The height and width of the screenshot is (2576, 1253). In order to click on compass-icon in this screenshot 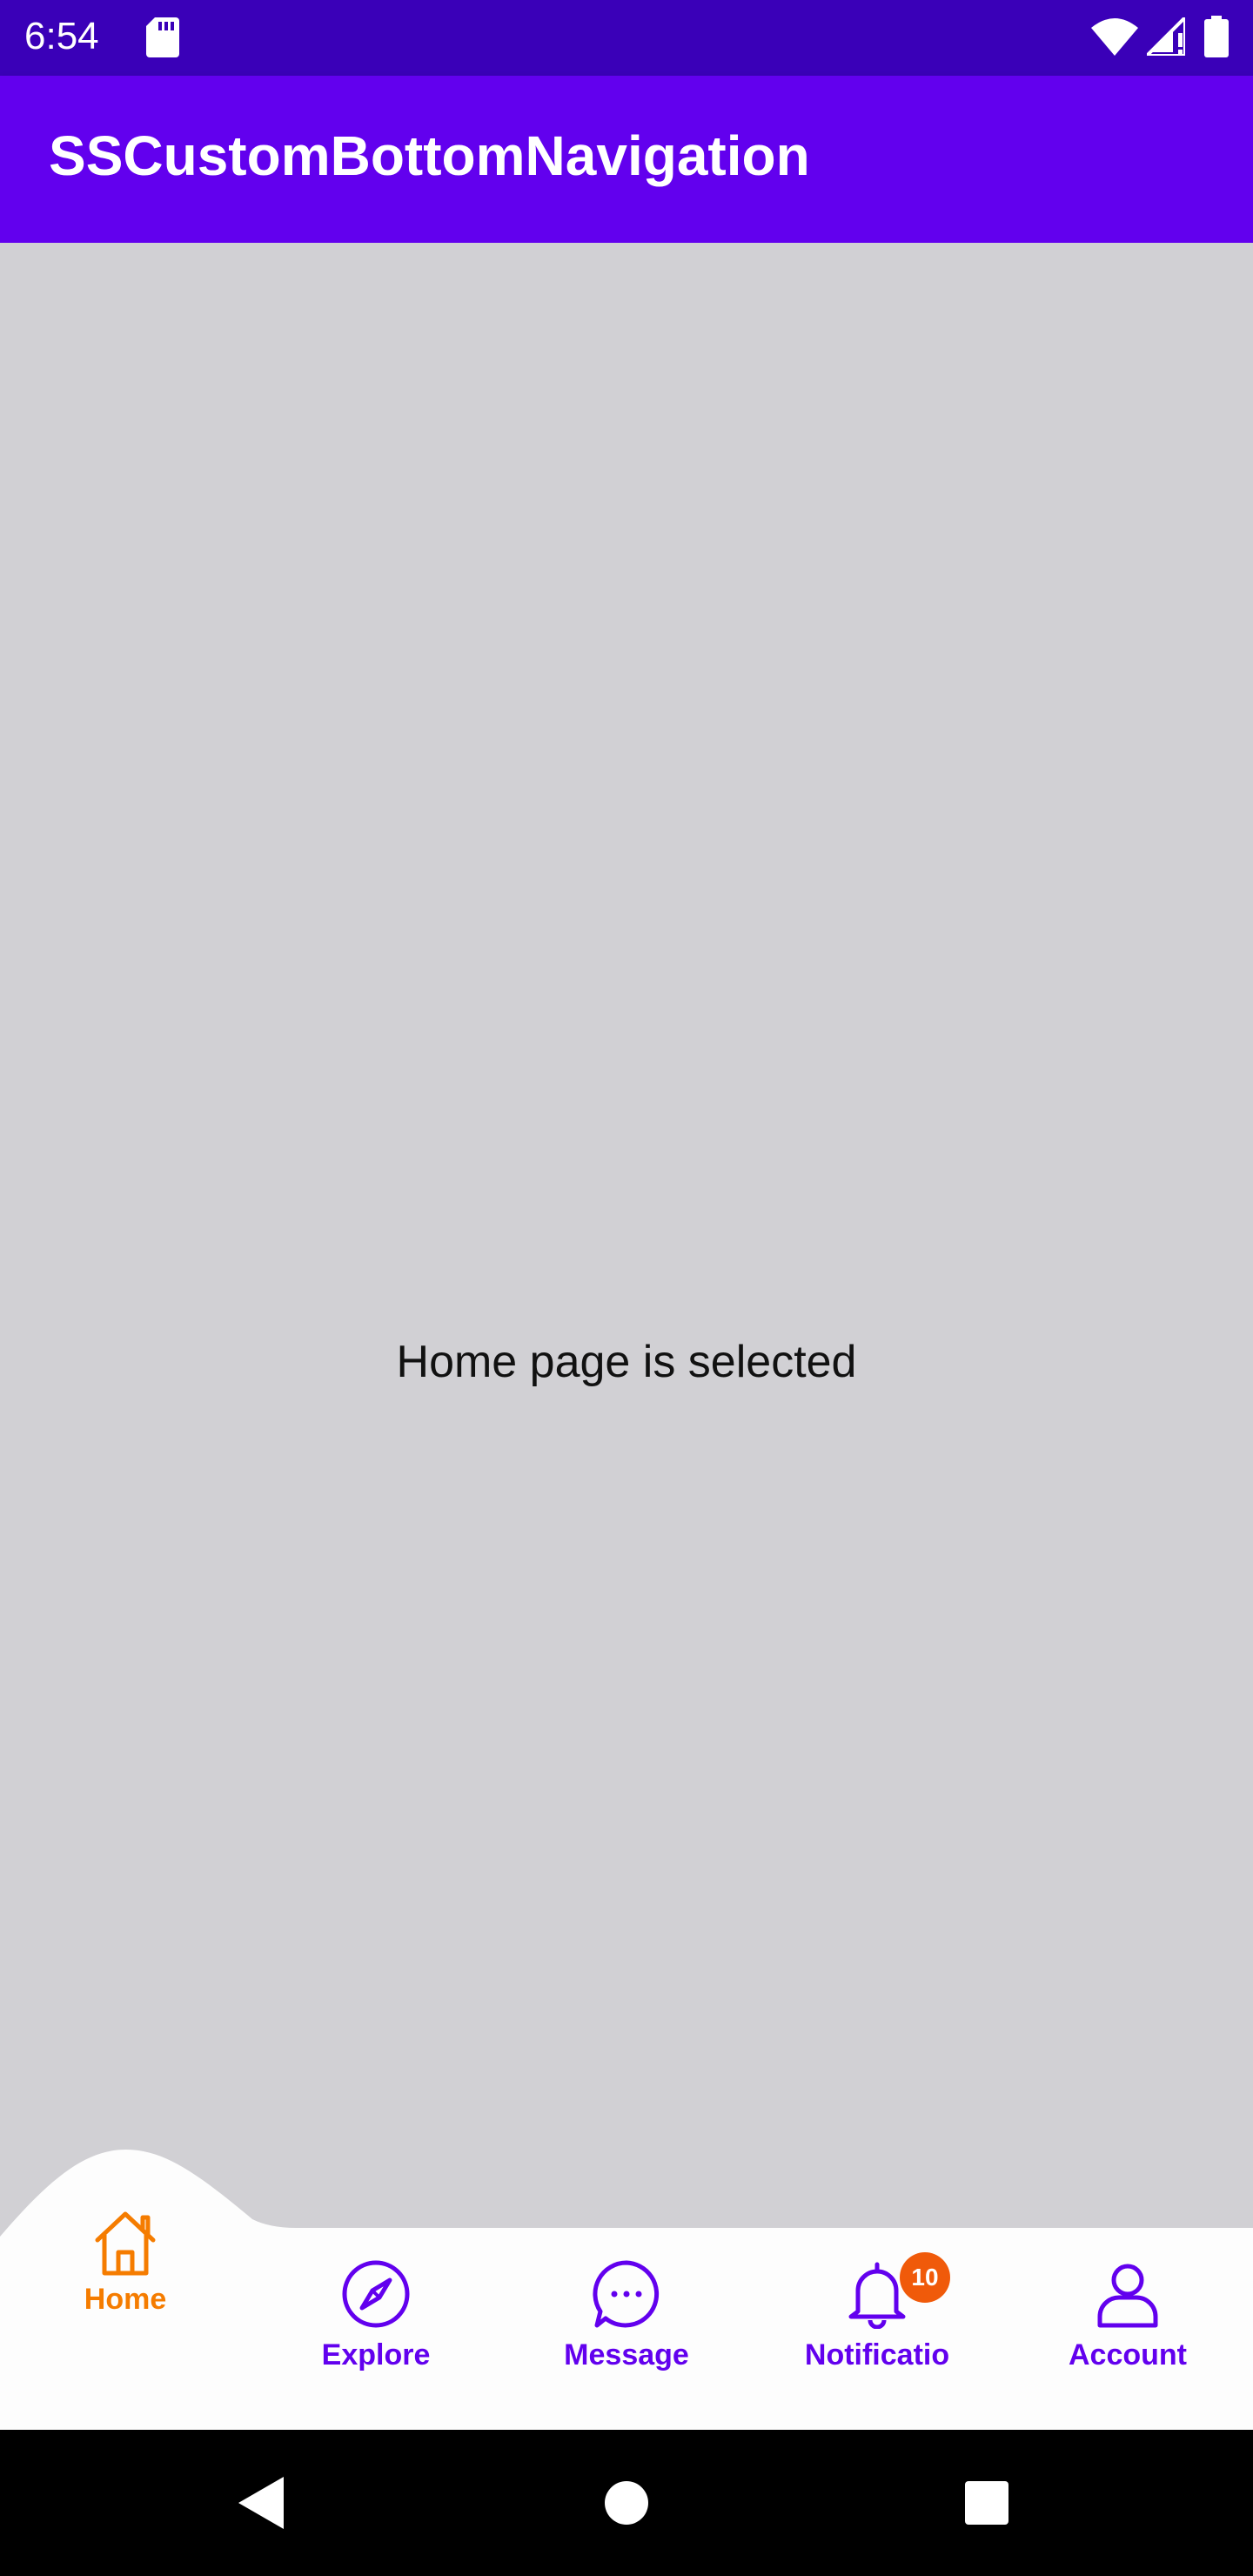, I will do `click(376, 2294)`.